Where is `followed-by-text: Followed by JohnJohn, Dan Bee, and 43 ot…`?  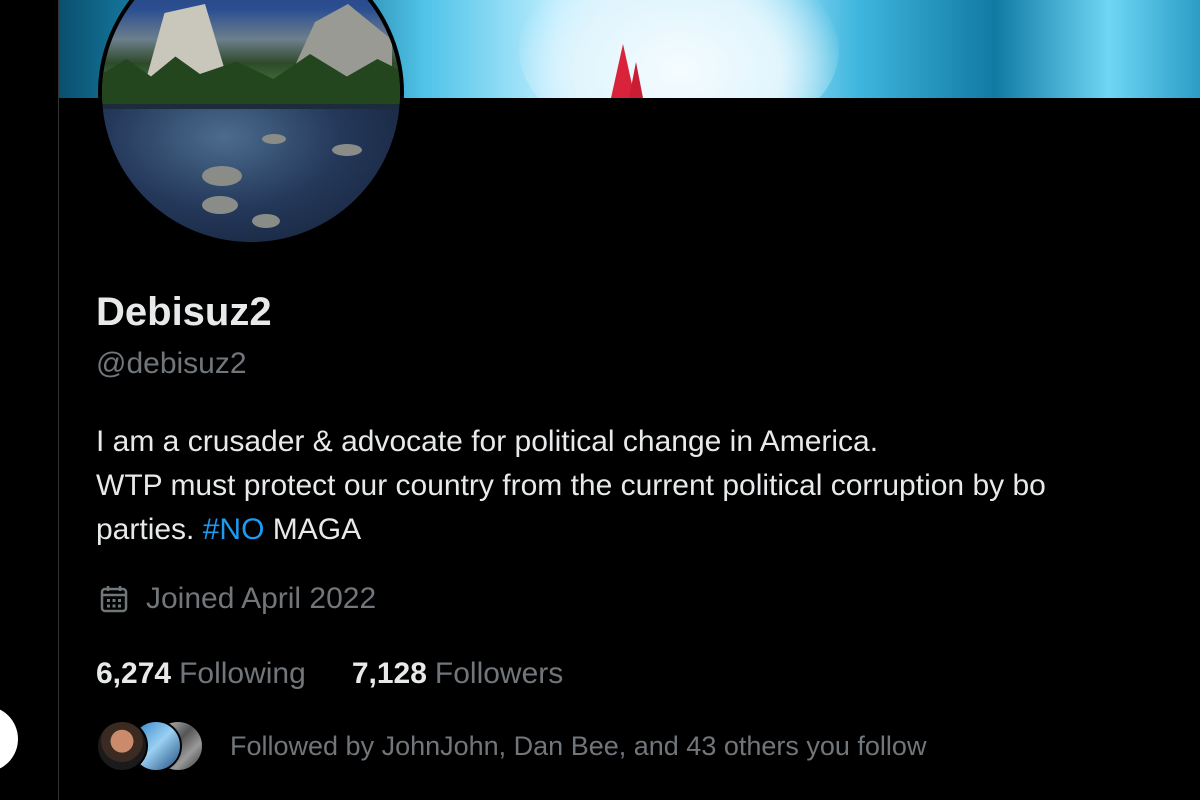
followed-by-text: Followed by JohnJohn, Dan Bee, and 43 ot… is located at coordinates (578, 745).